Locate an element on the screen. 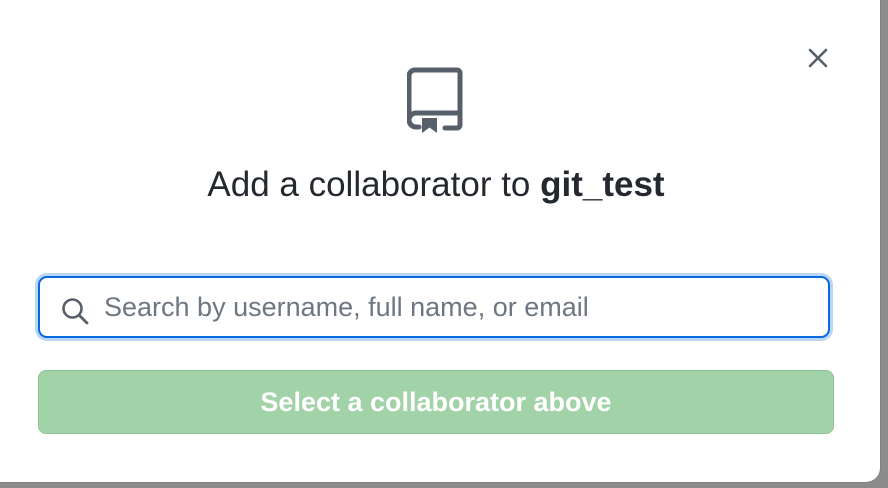 This screenshot has height=488, width=888. search-field is located at coordinates (434, 307).